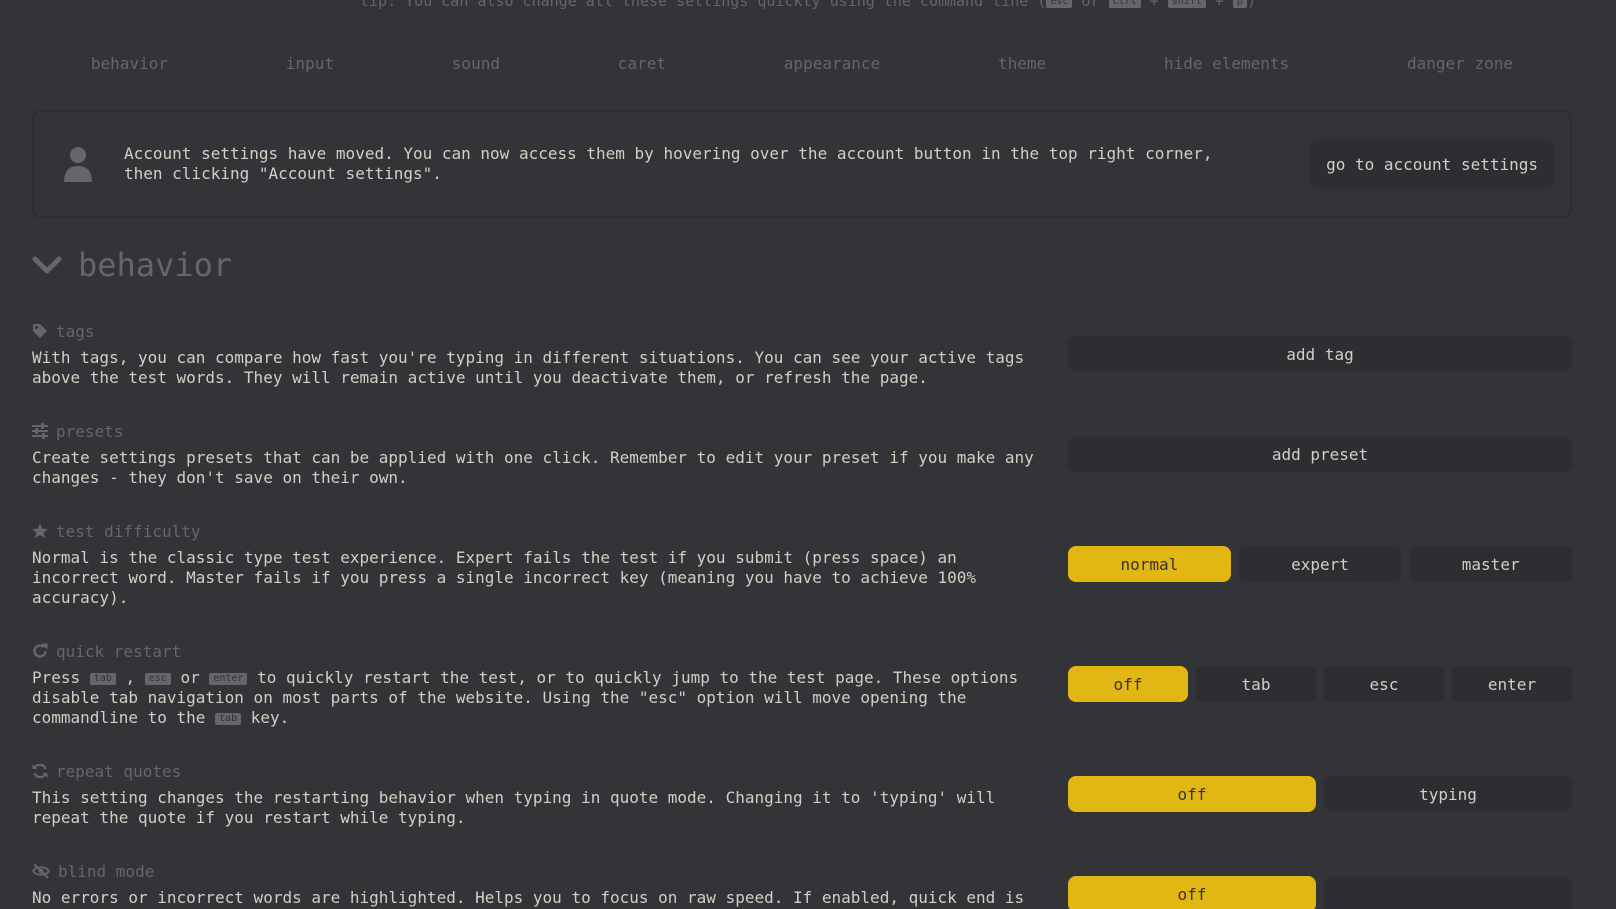 This screenshot has height=909, width=1616. Describe the element at coordinates (1192, 892) in the screenshot. I see `blind-mode-off-button: off` at that location.